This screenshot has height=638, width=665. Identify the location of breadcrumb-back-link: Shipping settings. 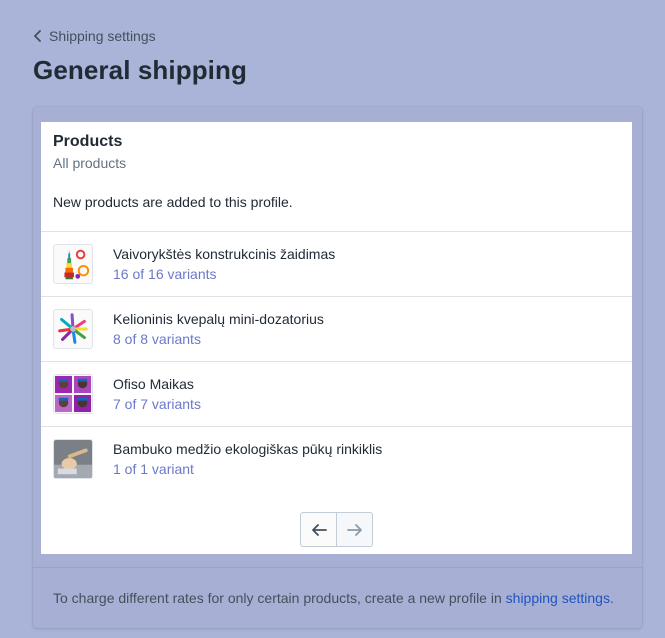
(94, 36).